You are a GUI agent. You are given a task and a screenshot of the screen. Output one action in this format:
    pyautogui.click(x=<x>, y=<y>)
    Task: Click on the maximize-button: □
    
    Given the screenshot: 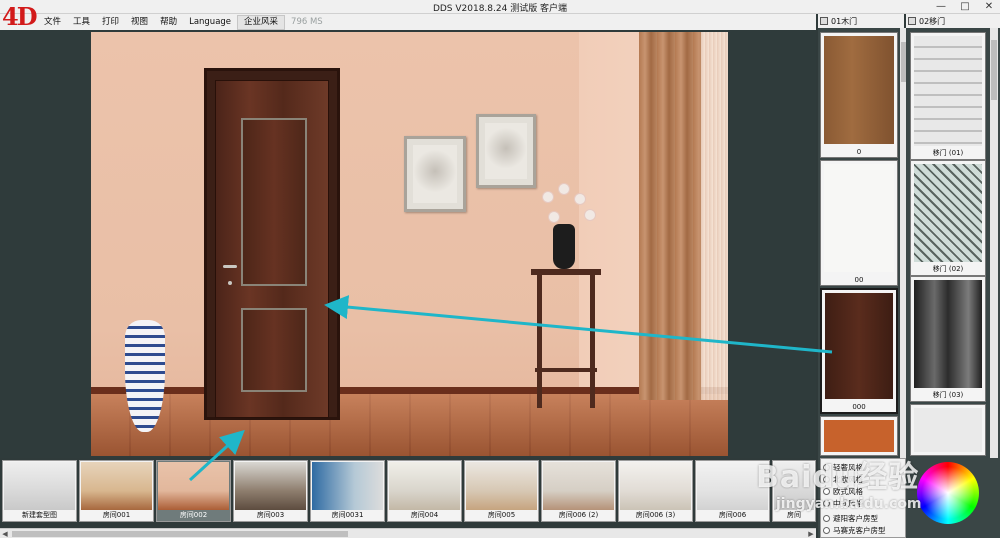 What is the action you would take?
    pyautogui.click(x=965, y=6)
    